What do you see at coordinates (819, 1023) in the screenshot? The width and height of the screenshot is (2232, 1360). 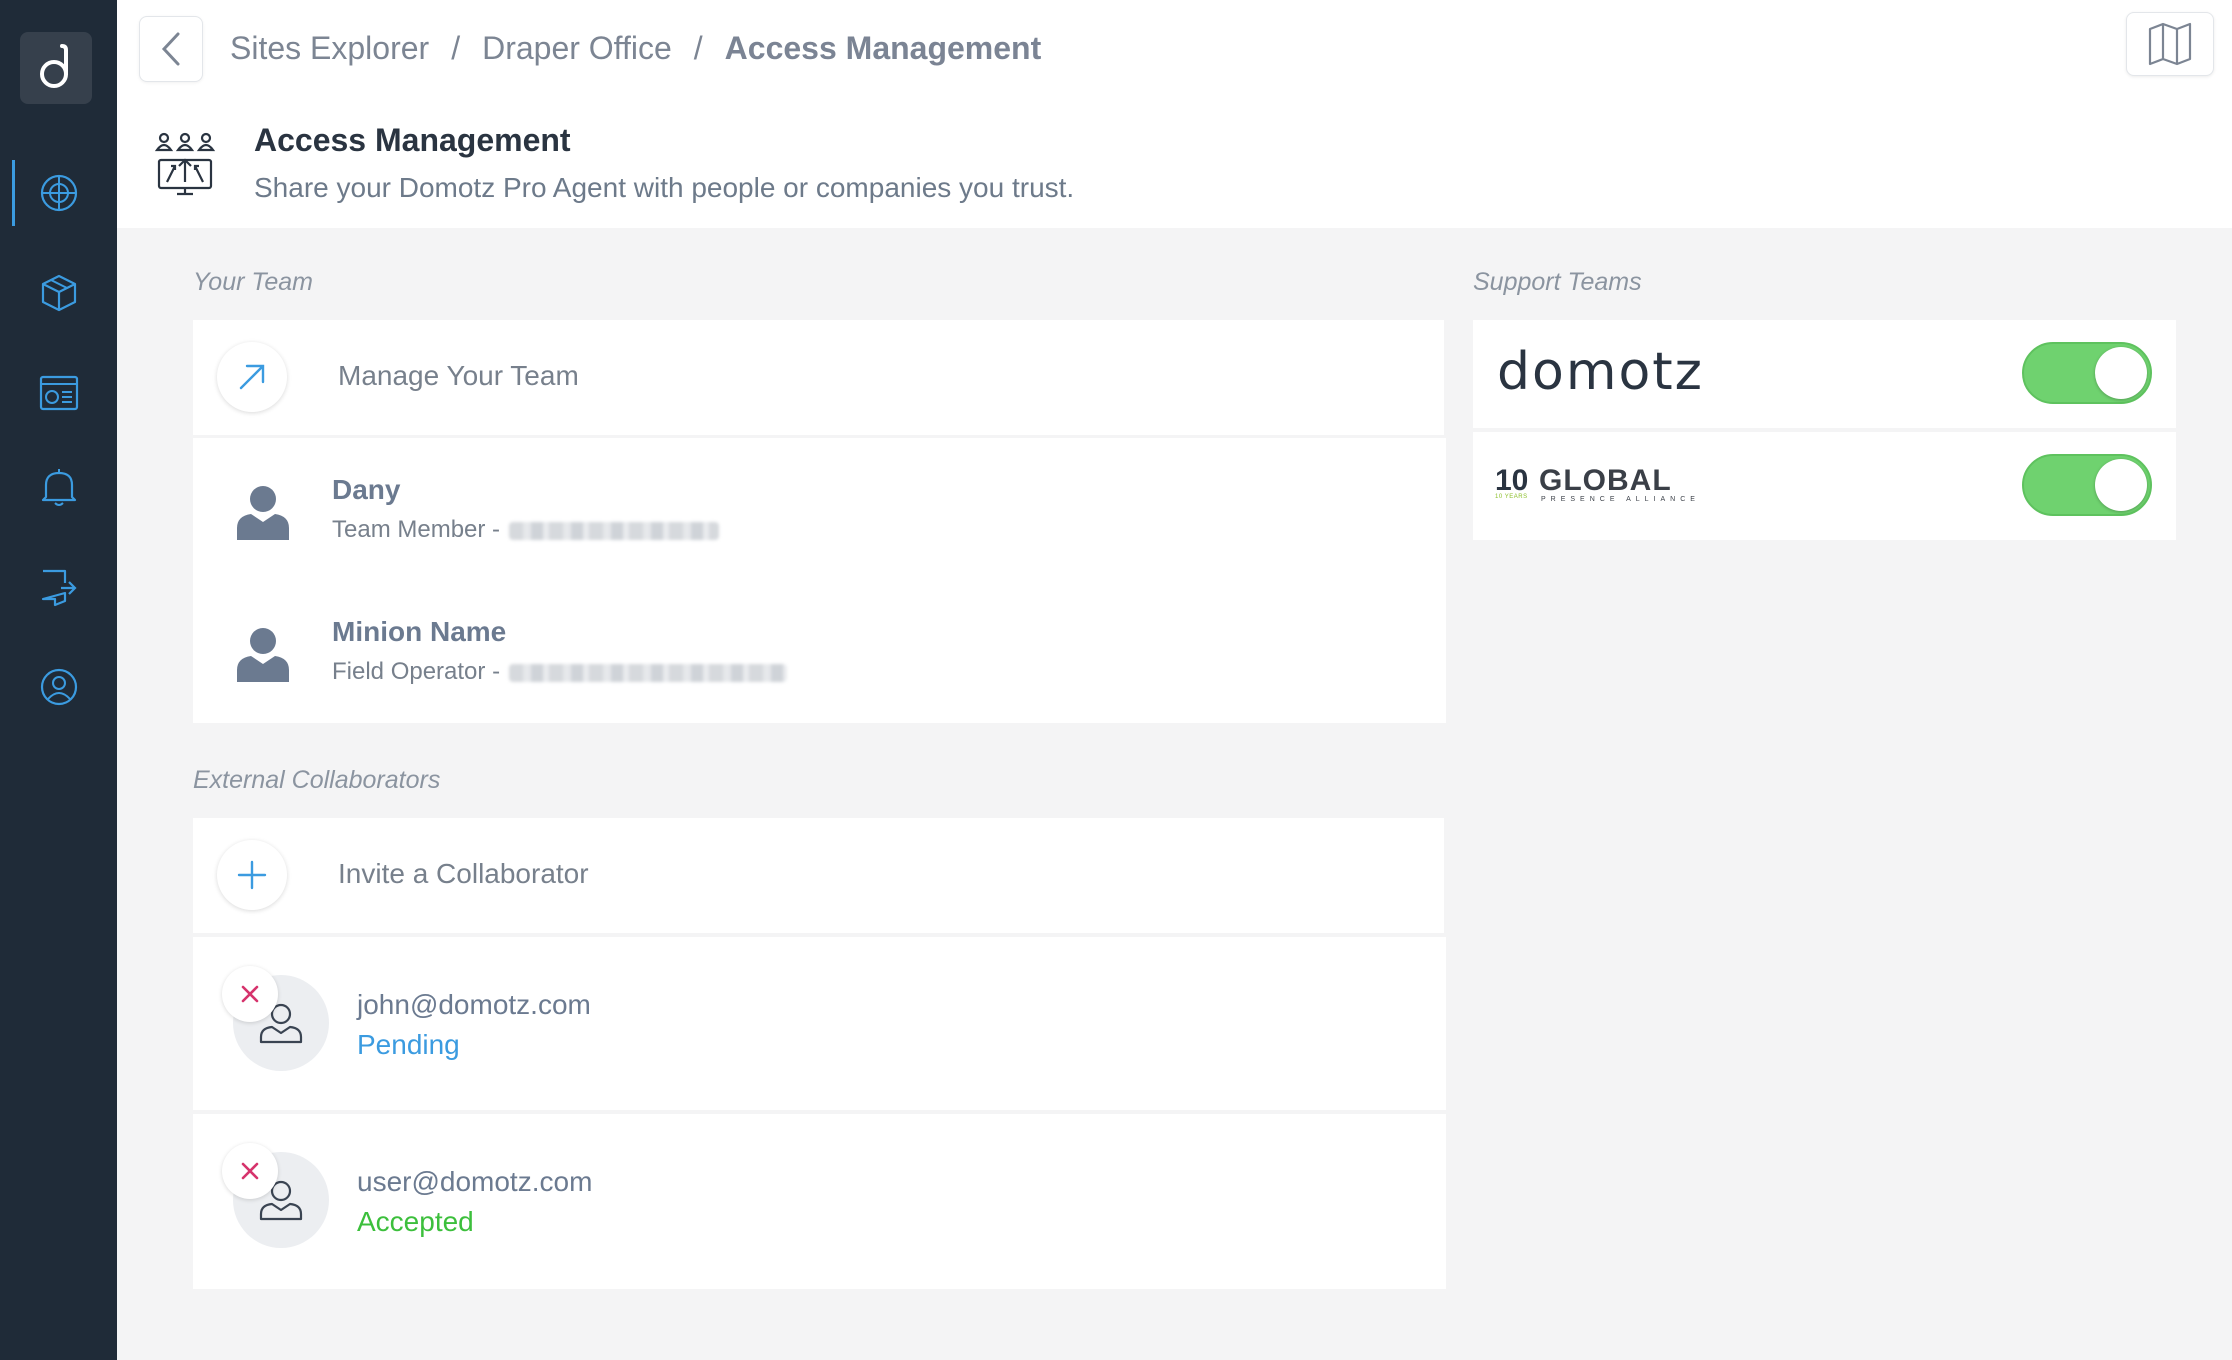 I see `collaborator-row: john@domotz.com Pending` at bounding box center [819, 1023].